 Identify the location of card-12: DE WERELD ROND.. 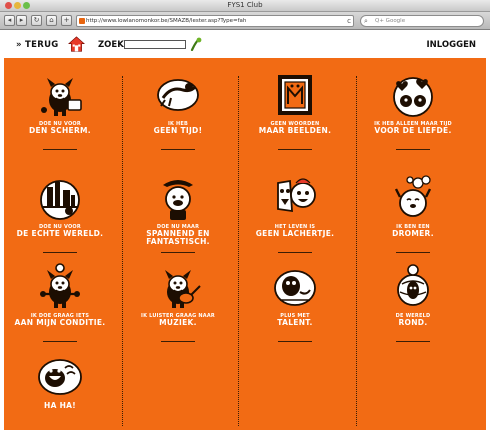
(413, 303).